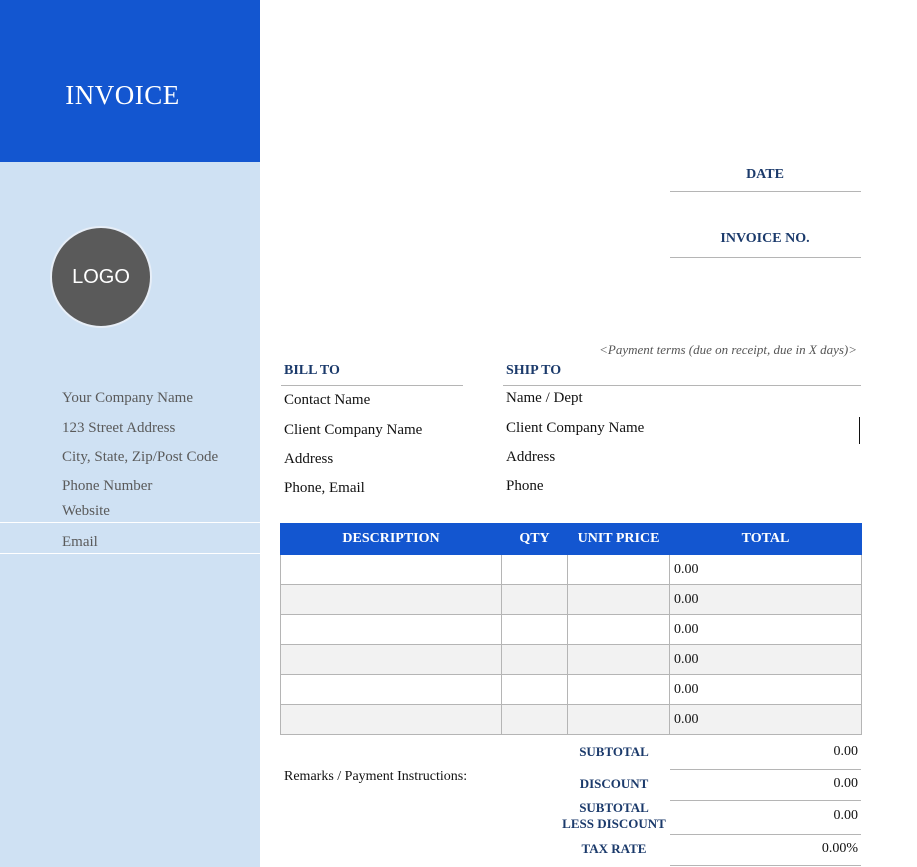 This screenshot has width=917, height=867. Describe the element at coordinates (391, 539) in the screenshot. I see `column-header-description: DESCRIPTION` at that location.